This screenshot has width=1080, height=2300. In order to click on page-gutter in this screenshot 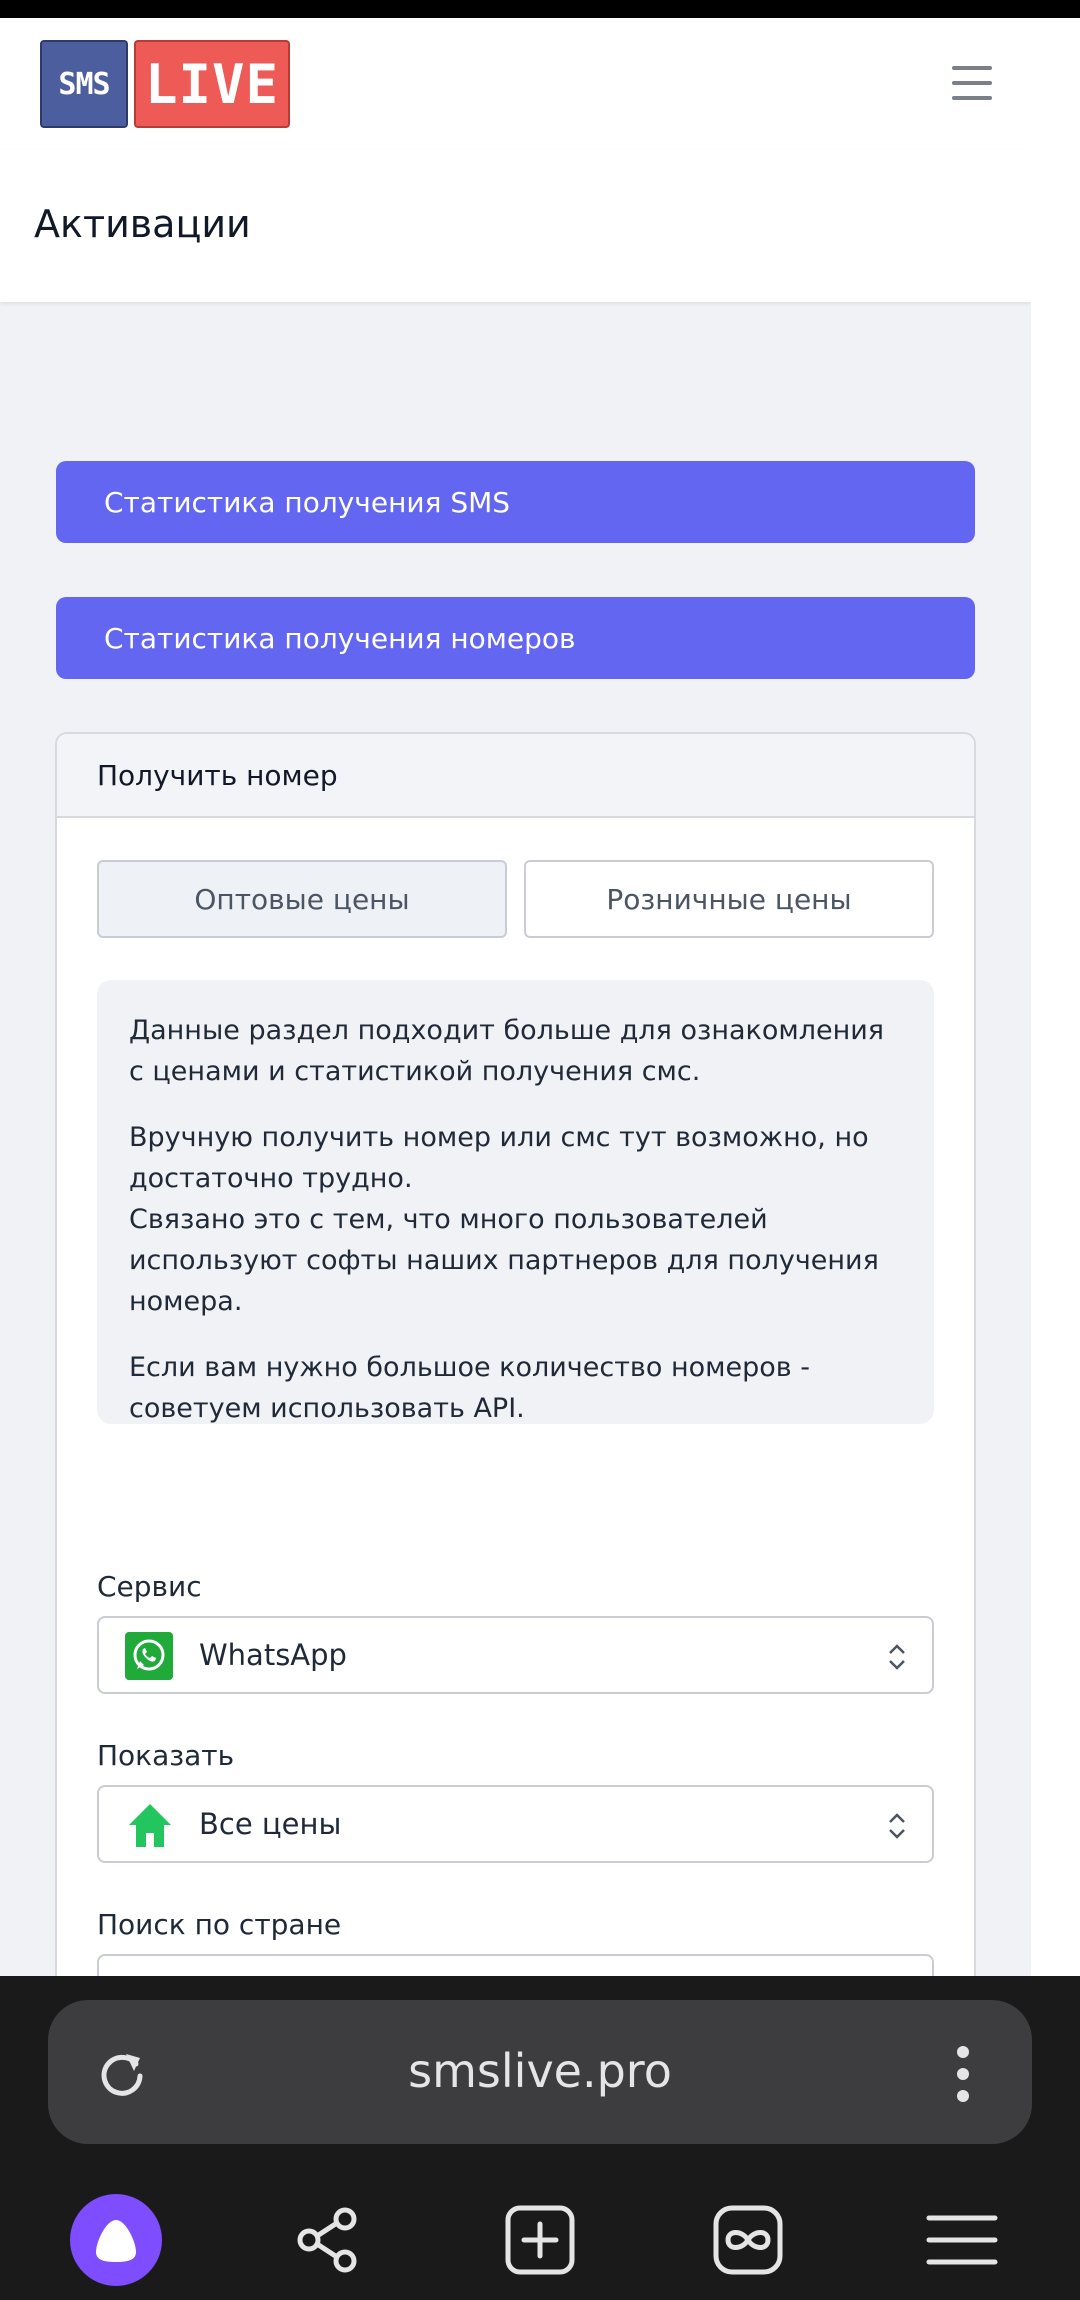, I will do `click(1055, 997)`.